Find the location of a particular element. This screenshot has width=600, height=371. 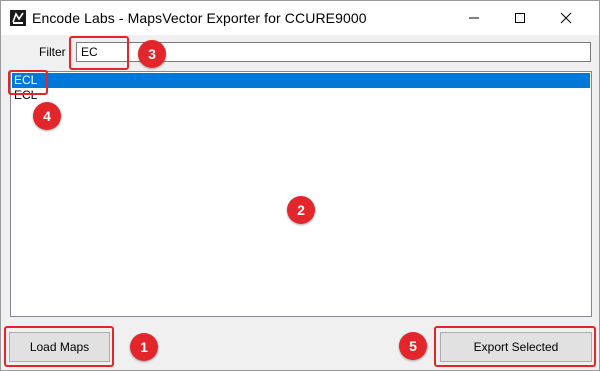

step-marker-1: 1 is located at coordinates (144, 347).